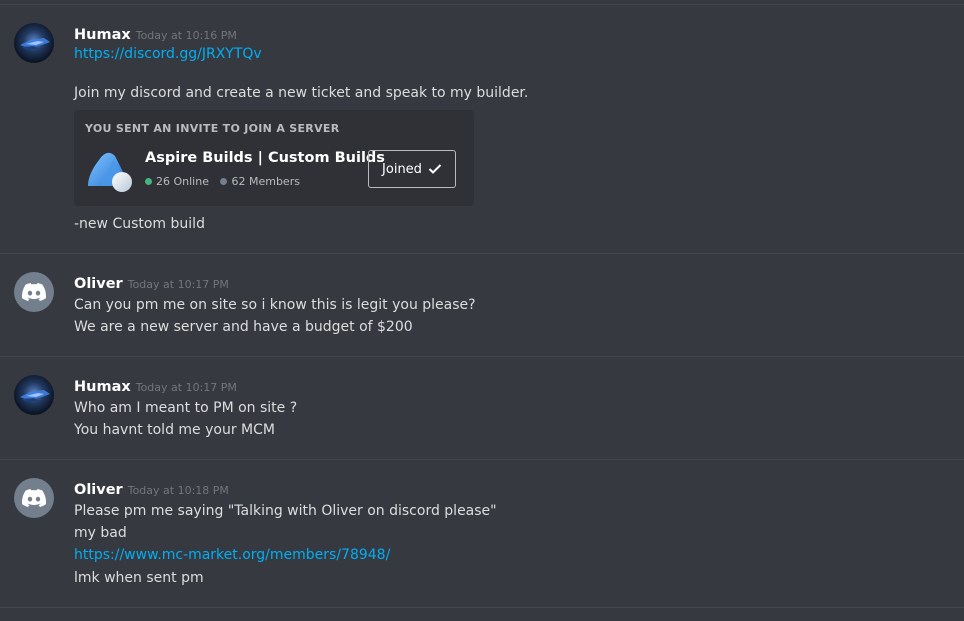 This screenshot has width=964, height=621. What do you see at coordinates (139, 578) in the screenshot?
I see `message-text: lmk when sent pm` at bounding box center [139, 578].